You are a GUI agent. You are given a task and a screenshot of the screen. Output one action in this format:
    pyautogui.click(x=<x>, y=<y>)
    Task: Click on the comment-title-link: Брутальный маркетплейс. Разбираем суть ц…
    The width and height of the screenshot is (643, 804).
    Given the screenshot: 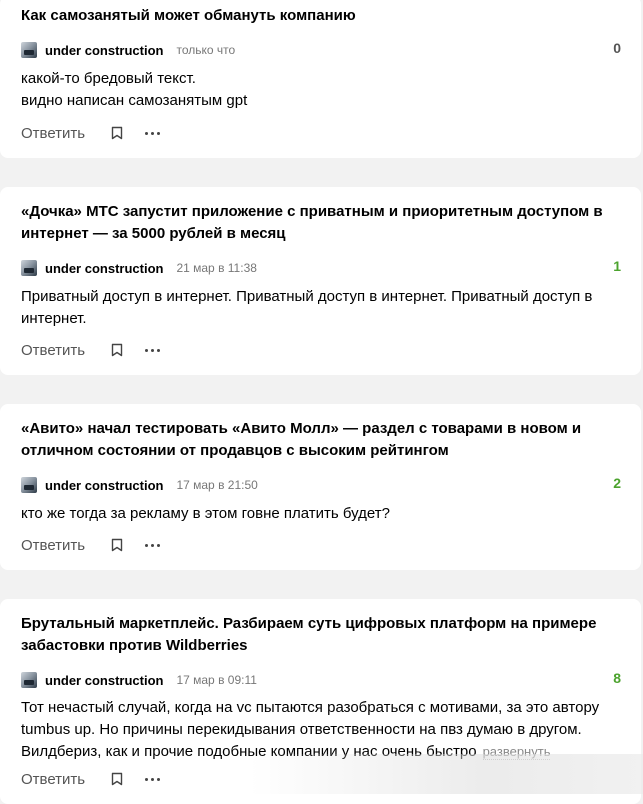 What is the action you would take?
    pyautogui.click(x=321, y=635)
    